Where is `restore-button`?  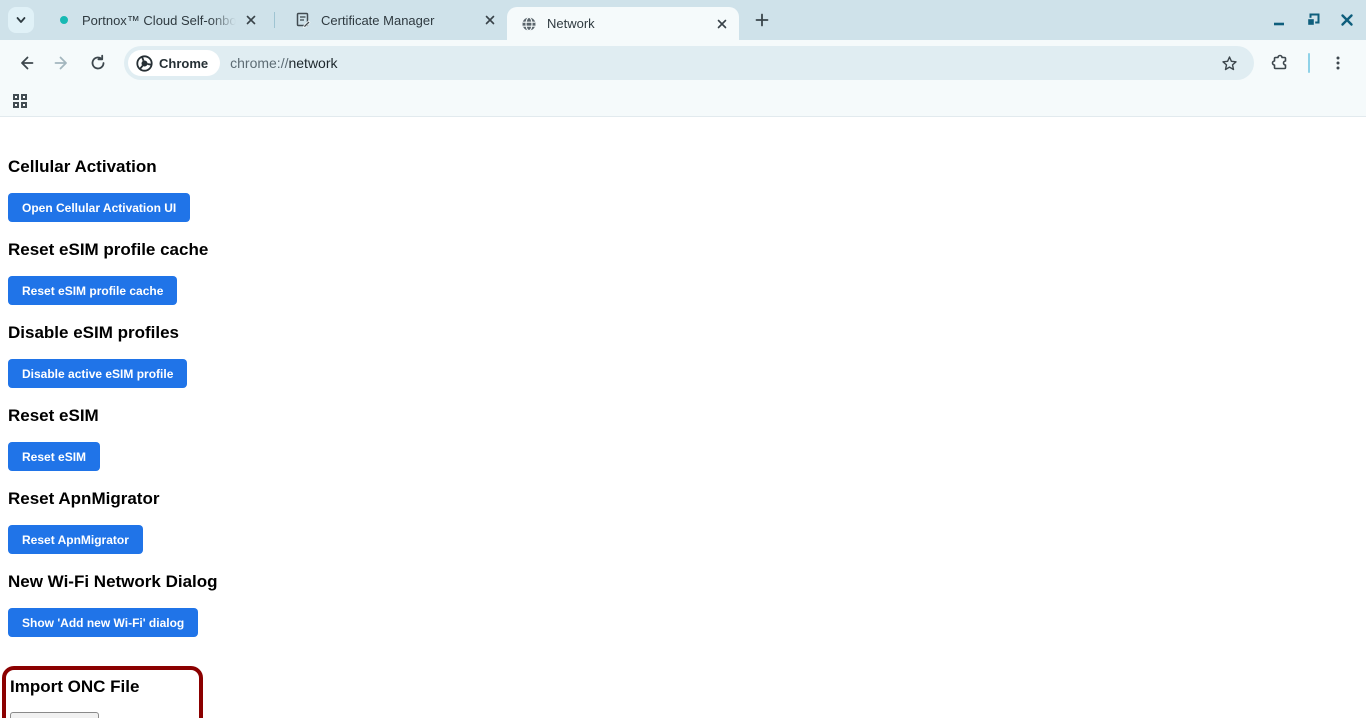 restore-button is located at coordinates (1313, 20).